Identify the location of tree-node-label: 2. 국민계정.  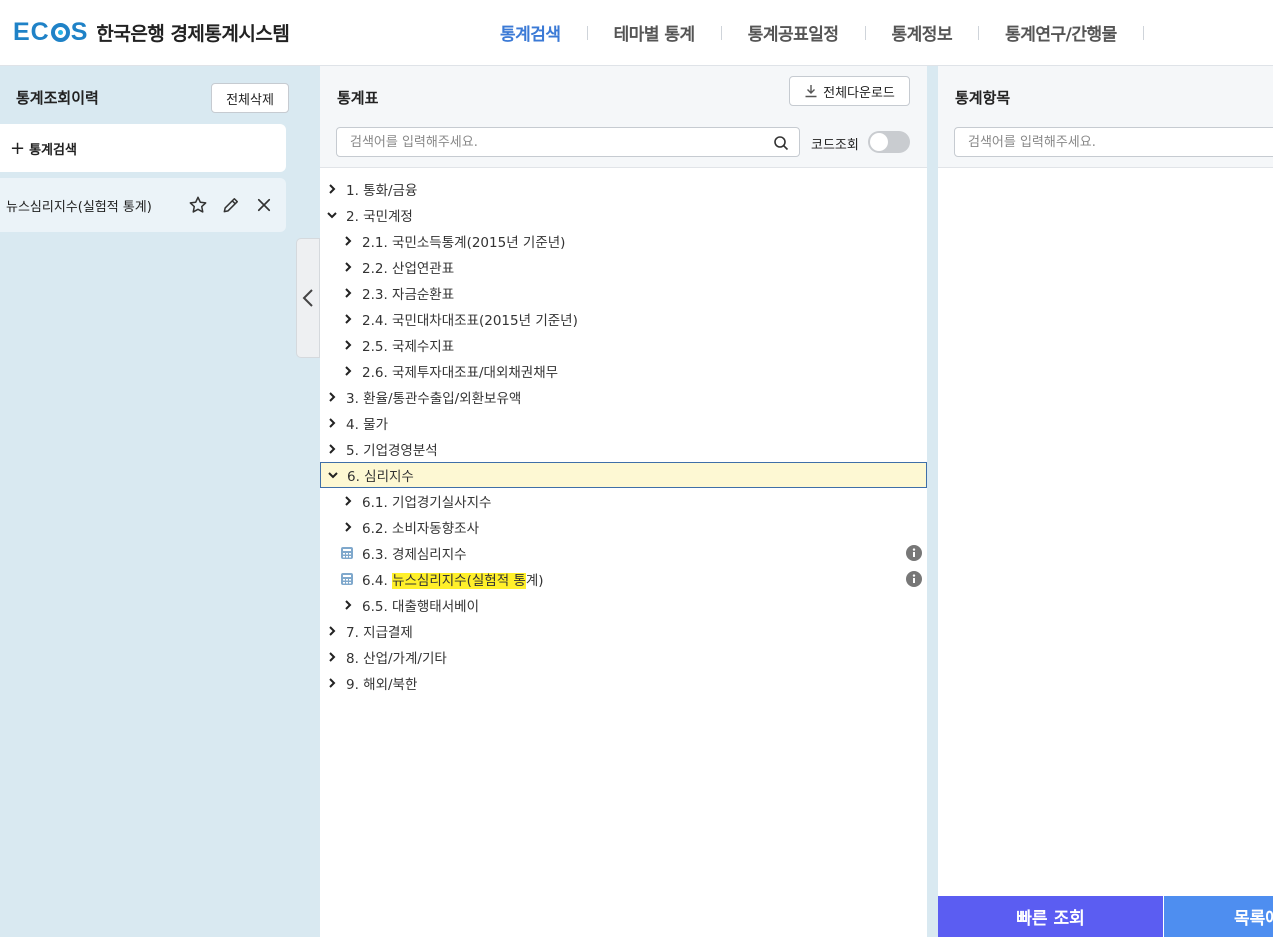
(379, 215).